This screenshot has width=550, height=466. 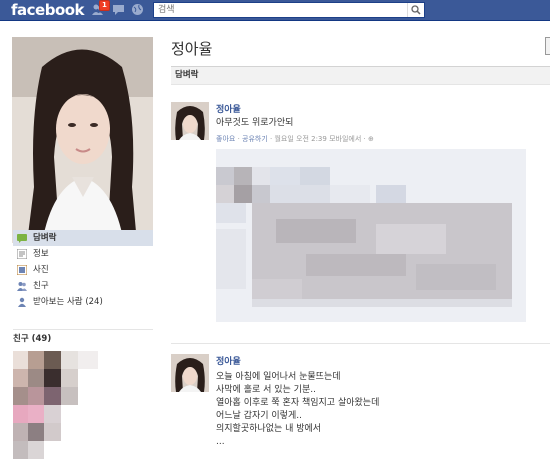 I want to click on profile-picture, so click(x=82, y=140).